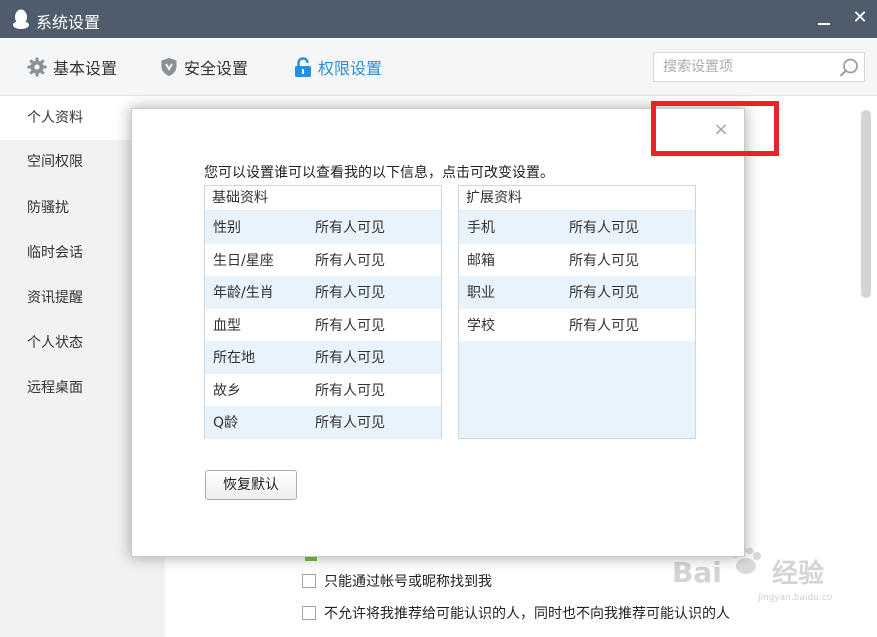 This screenshot has width=877, height=637. I want to click on row-label: 所在地, so click(234, 358).